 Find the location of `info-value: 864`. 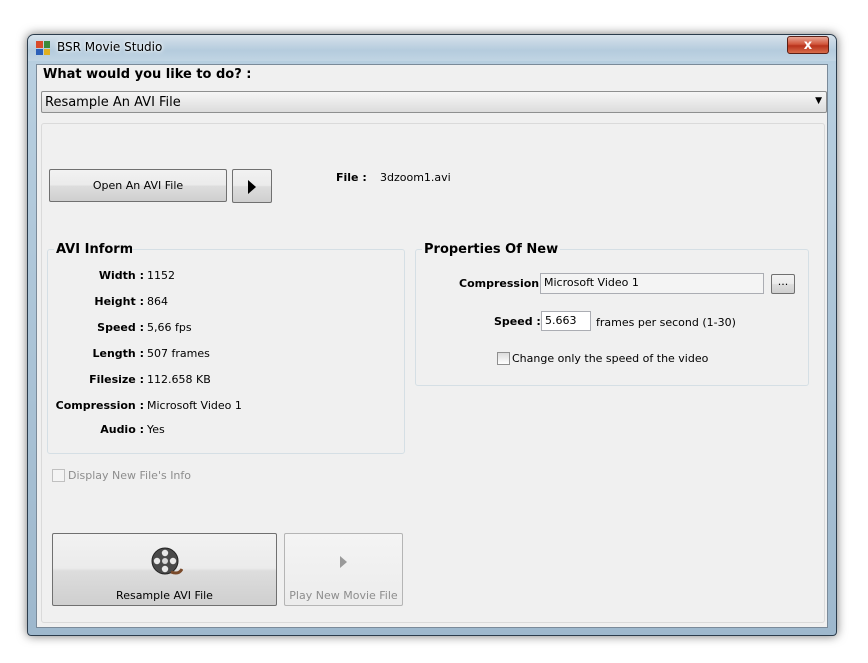

info-value: 864 is located at coordinates (157, 301).